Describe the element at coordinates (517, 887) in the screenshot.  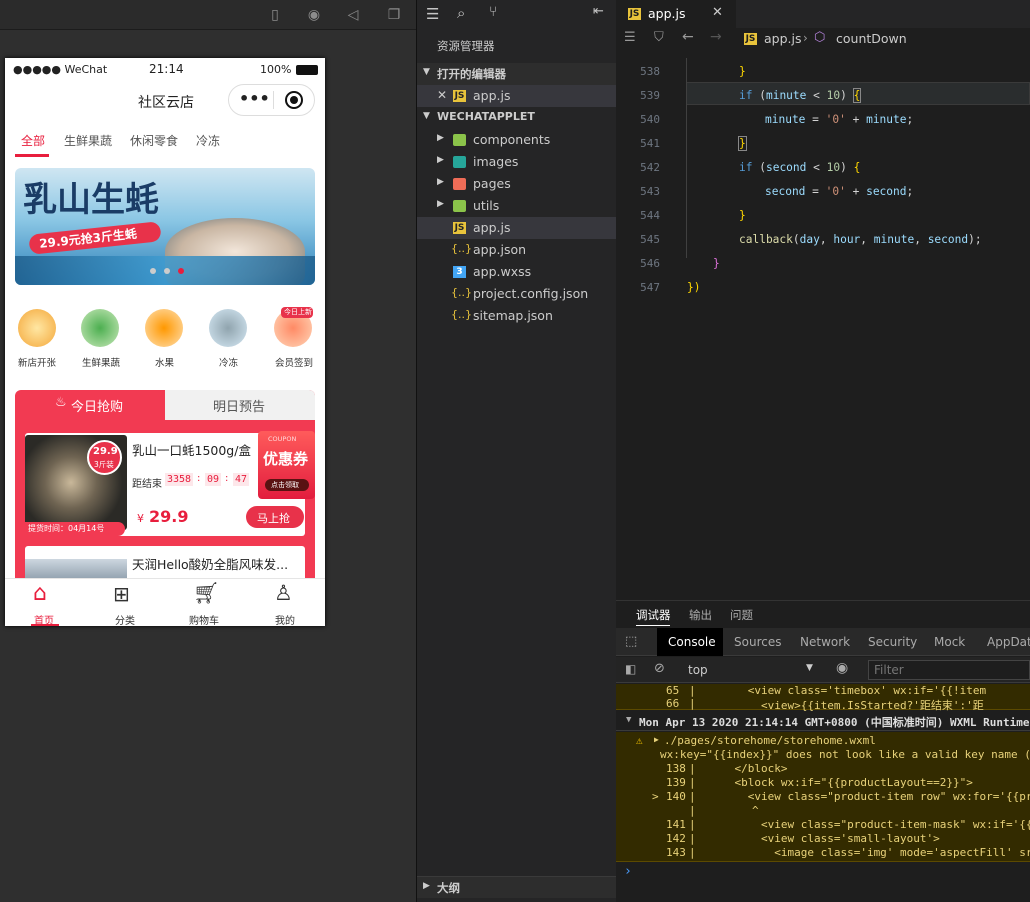
I see `outline-header: ▶ 大纲` at that location.